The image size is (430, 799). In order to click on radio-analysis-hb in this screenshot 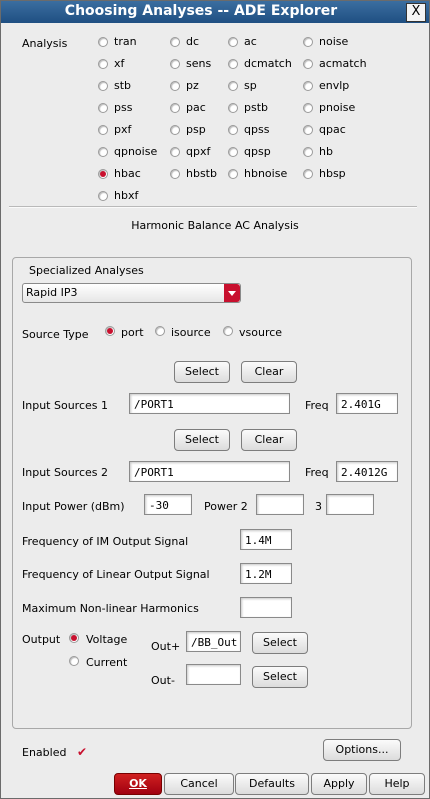, I will do `click(308, 152)`.